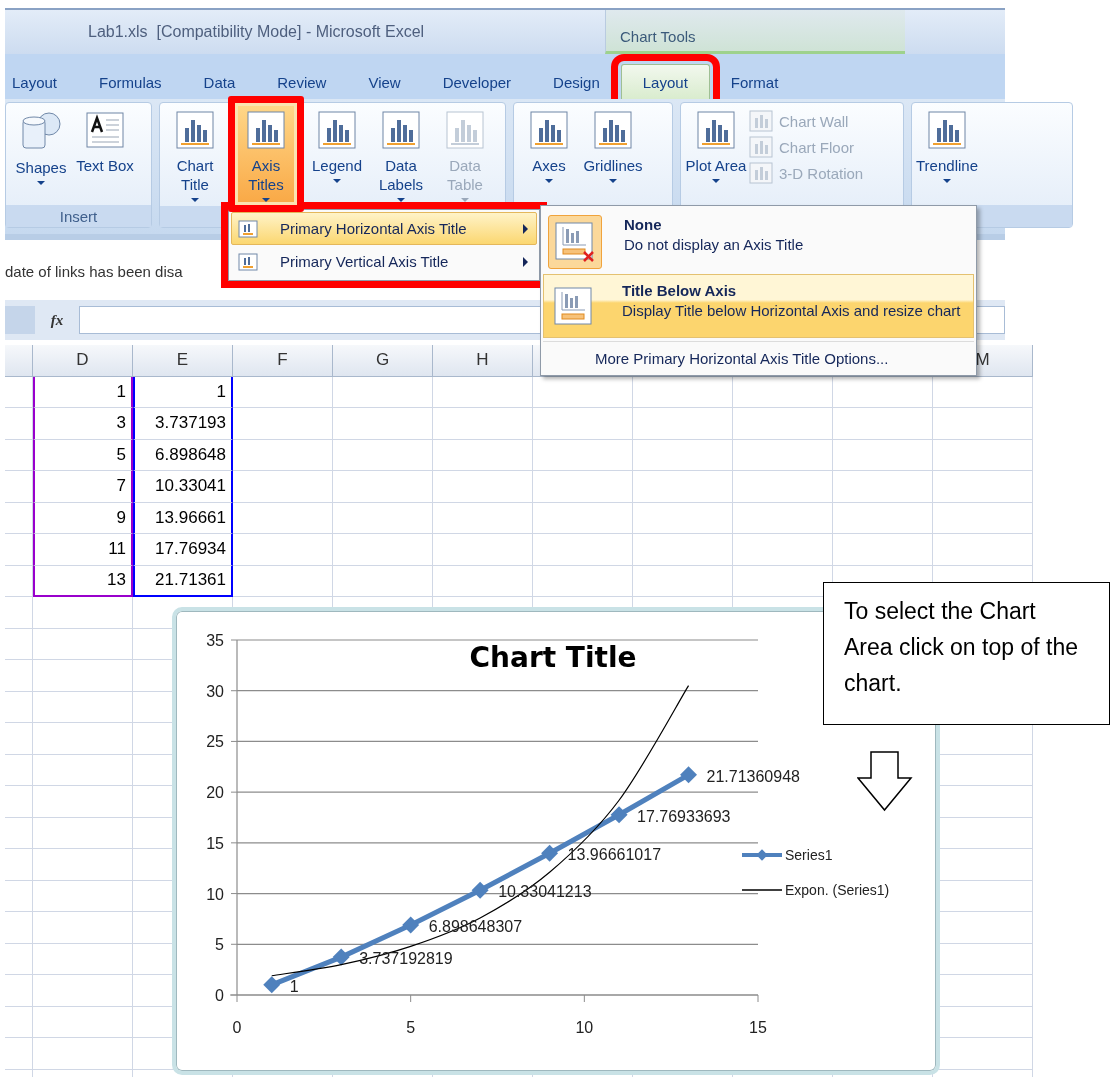 This screenshot has width=1110, height=1077. What do you see at coordinates (294, 986) in the screenshot?
I see `data-label: 1` at bounding box center [294, 986].